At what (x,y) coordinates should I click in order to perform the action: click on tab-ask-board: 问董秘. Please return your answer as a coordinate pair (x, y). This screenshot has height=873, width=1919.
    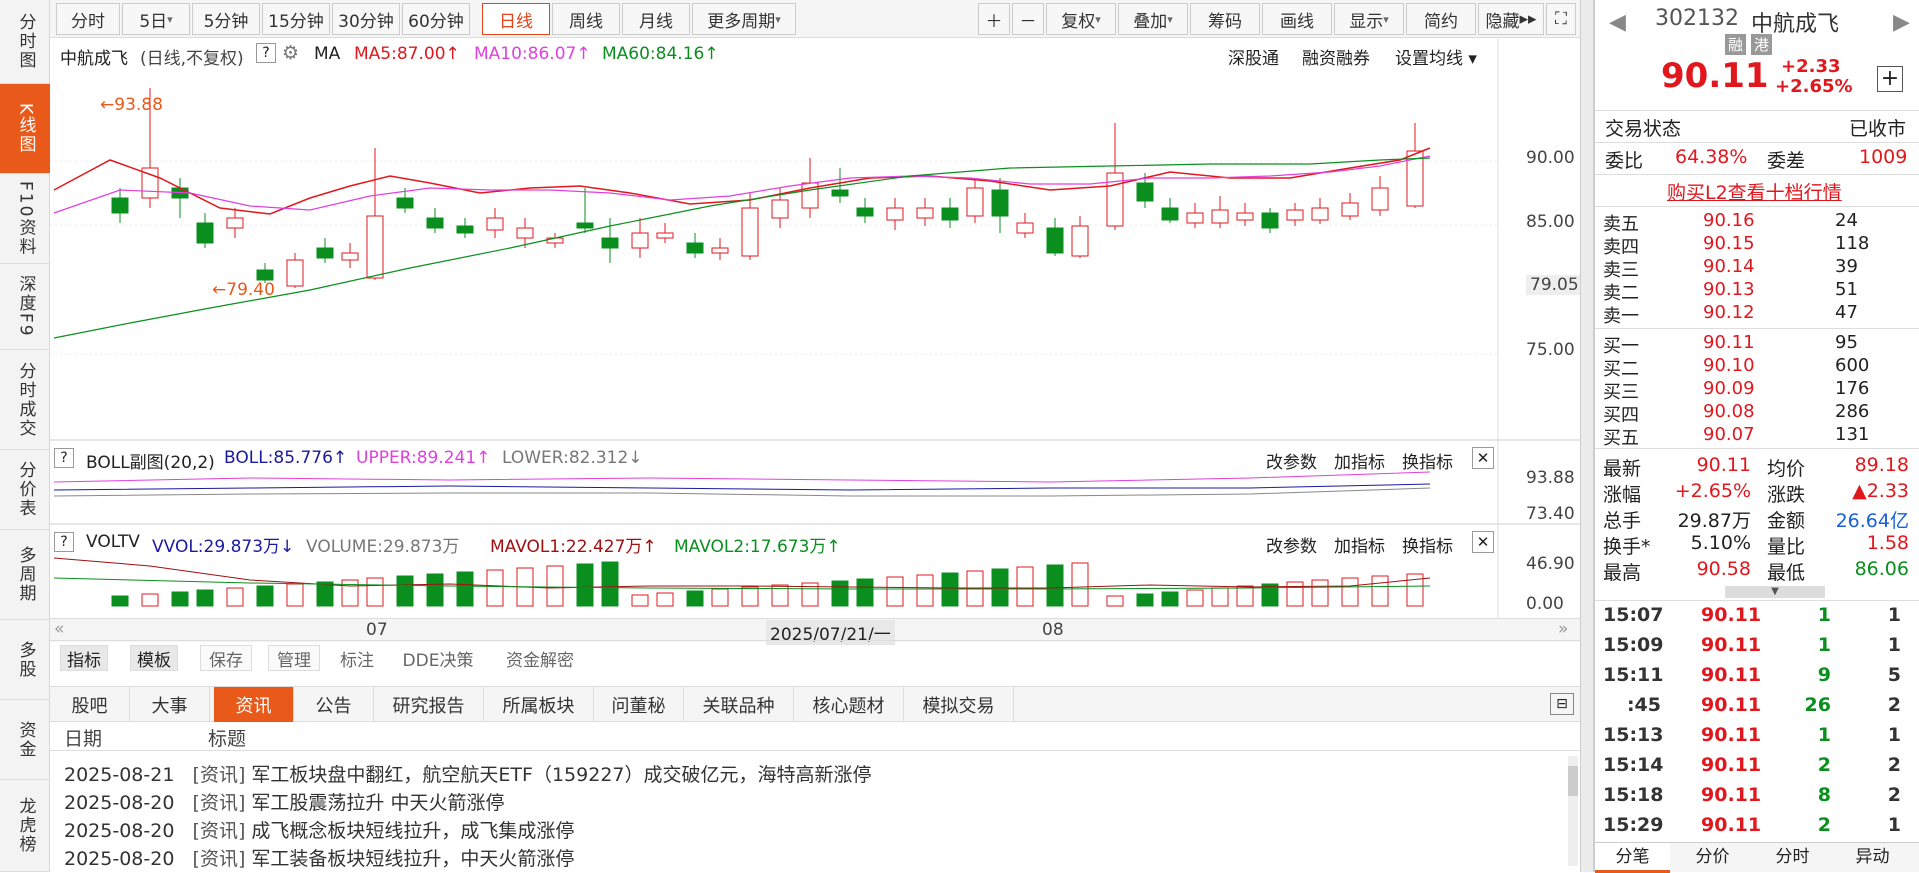
    Looking at the image, I should click on (639, 704).